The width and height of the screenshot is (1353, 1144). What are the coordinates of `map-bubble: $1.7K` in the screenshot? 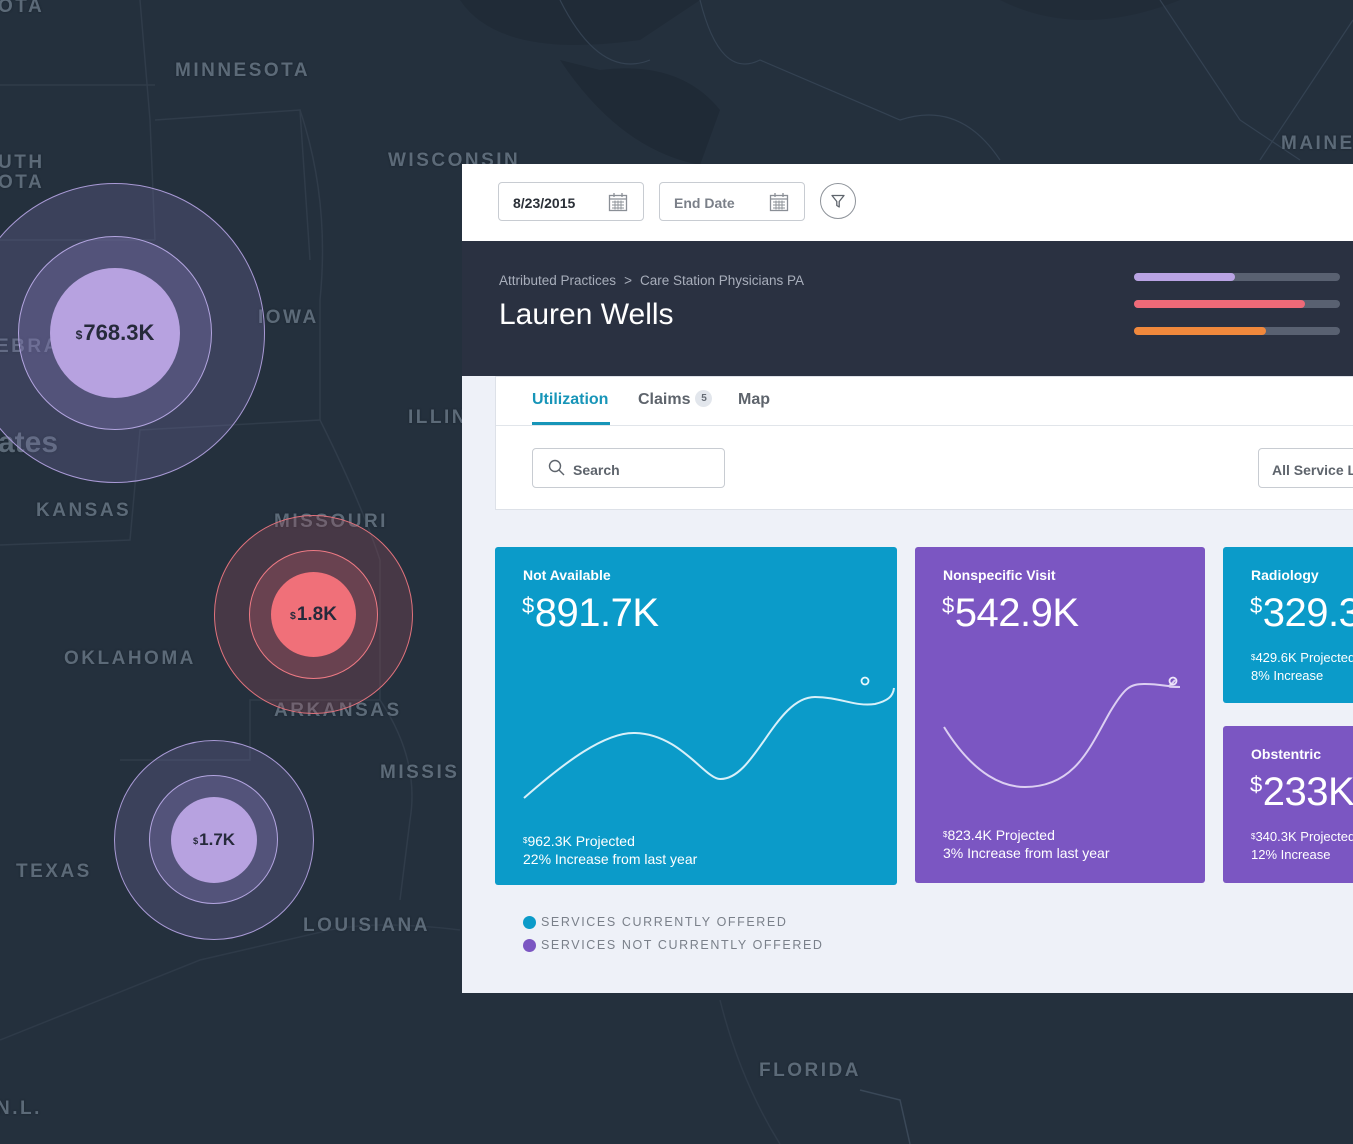 It's located at (214, 840).